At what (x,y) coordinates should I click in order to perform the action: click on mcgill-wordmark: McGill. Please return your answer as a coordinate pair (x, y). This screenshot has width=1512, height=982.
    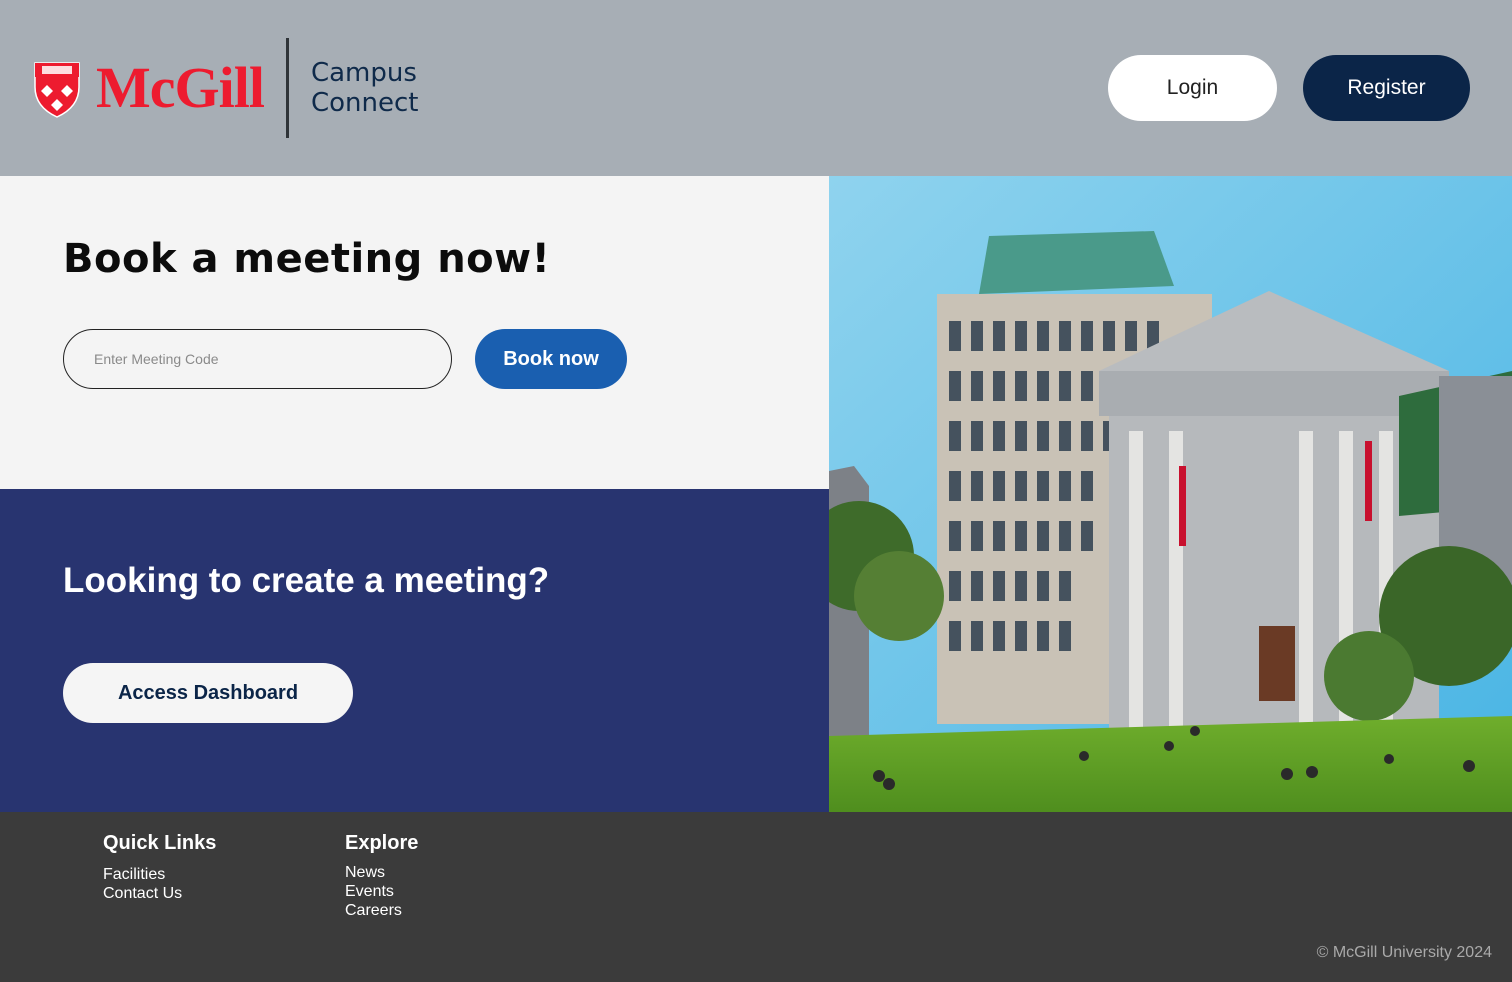
    Looking at the image, I should click on (180, 87).